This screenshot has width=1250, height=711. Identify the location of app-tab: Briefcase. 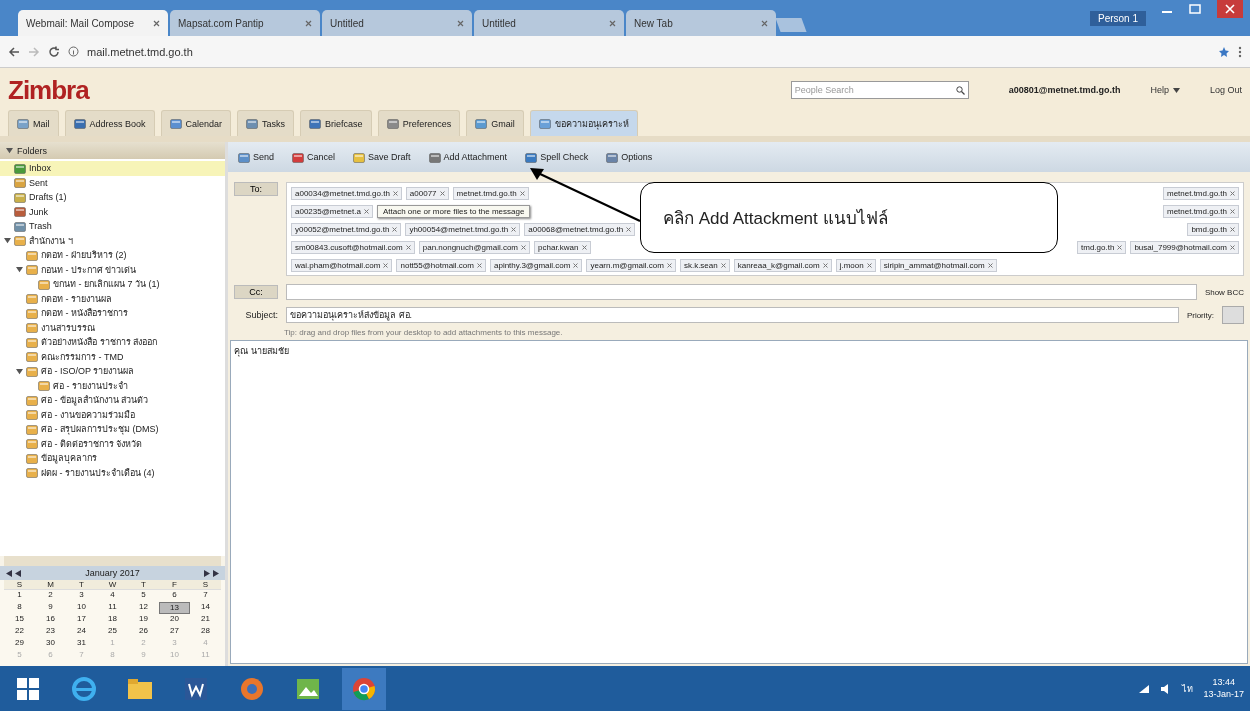
(336, 123).